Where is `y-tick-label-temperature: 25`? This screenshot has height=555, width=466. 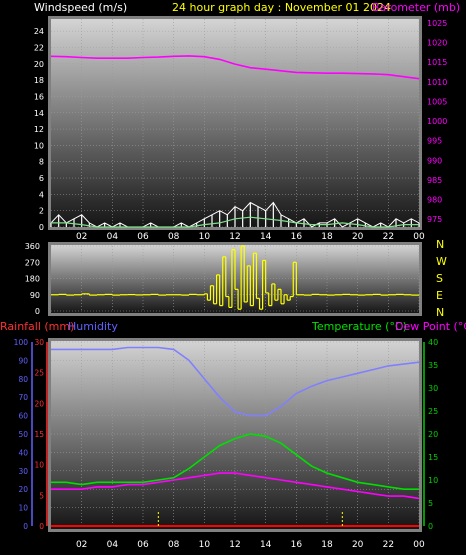
y-tick-label-temperature: 25 is located at coordinates (433, 411).